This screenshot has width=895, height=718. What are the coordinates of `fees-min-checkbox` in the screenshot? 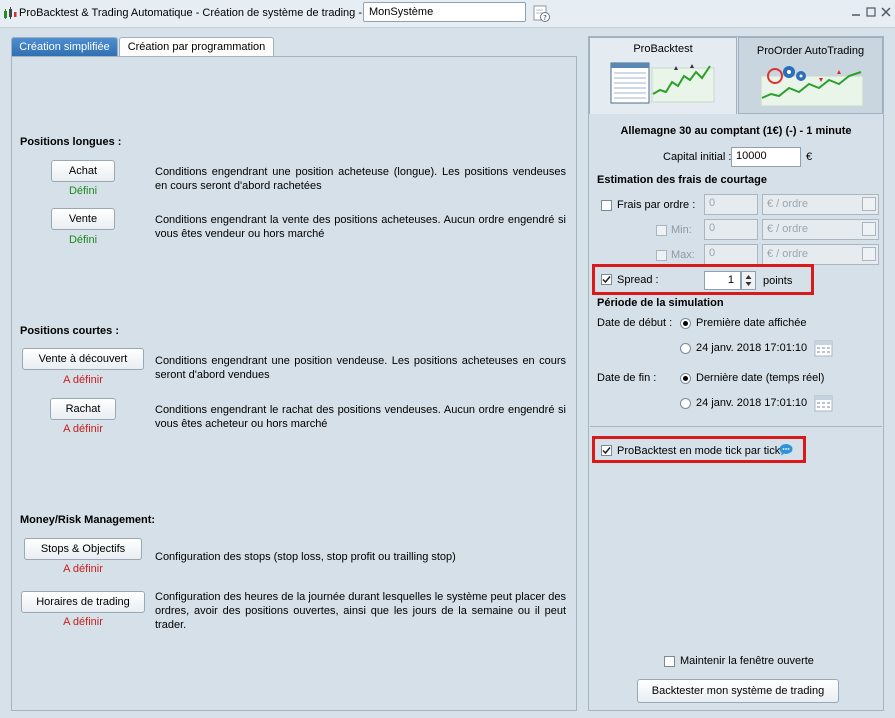 It's located at (661, 230).